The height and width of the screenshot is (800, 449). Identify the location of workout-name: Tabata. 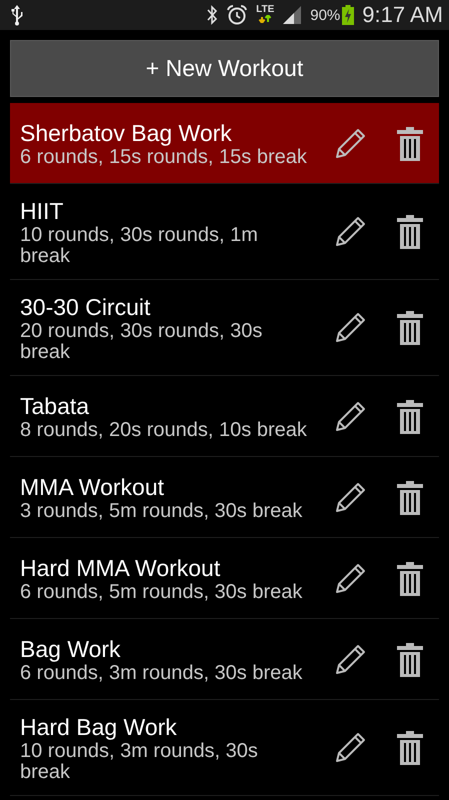
(55, 406).